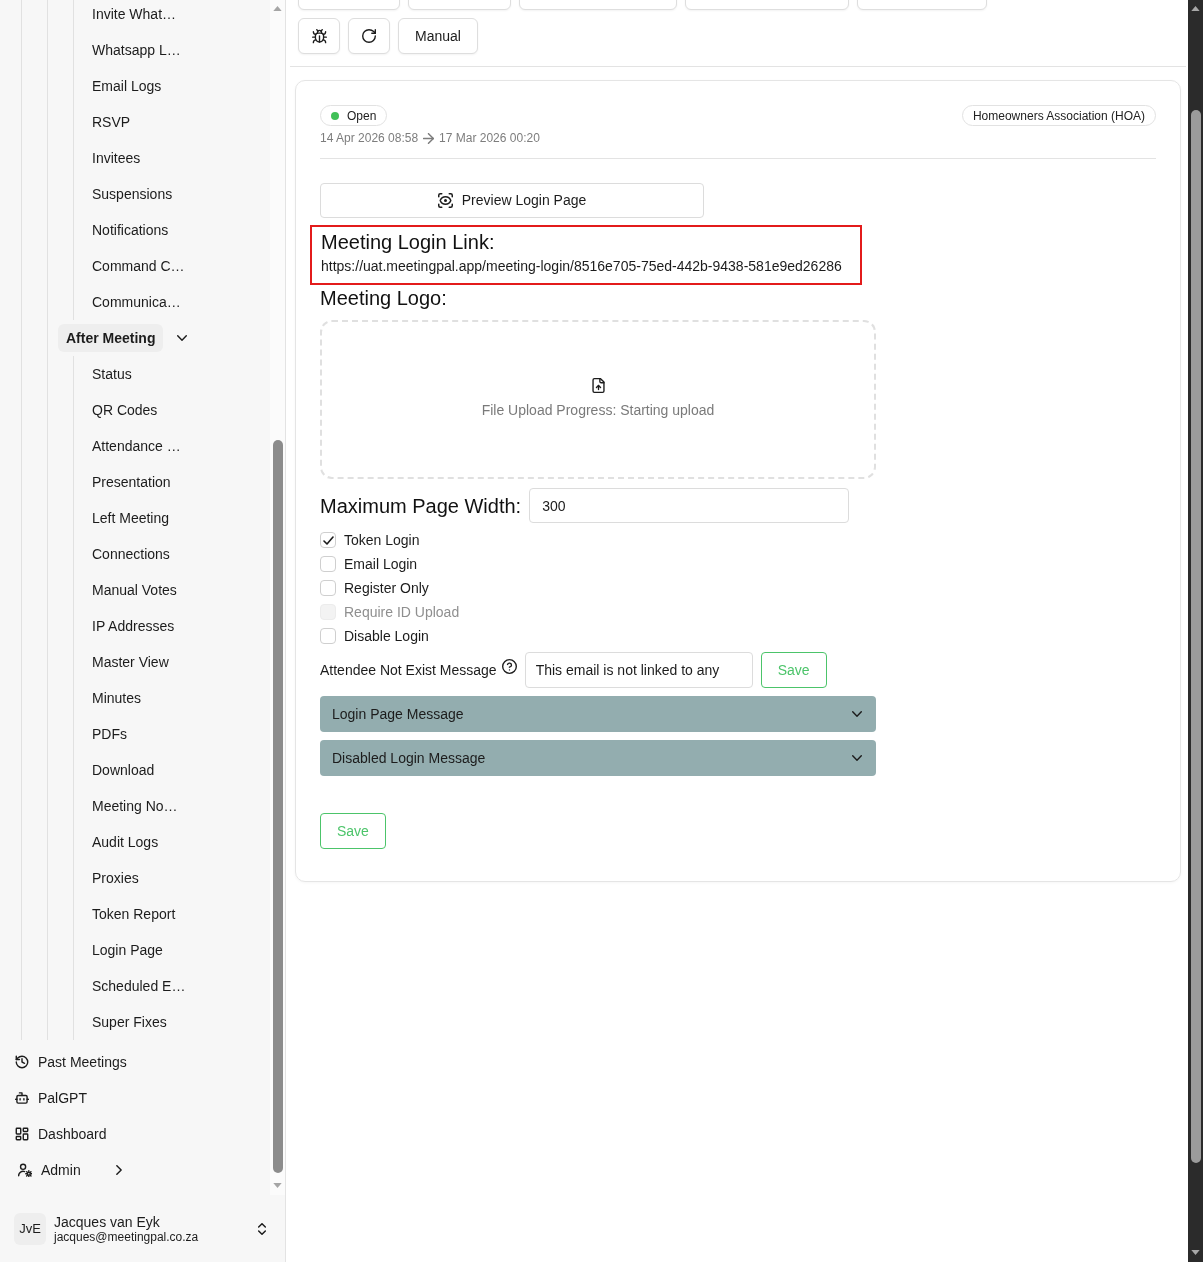  What do you see at coordinates (598, 714) in the screenshot?
I see `accordion-header: Login Page Message` at bounding box center [598, 714].